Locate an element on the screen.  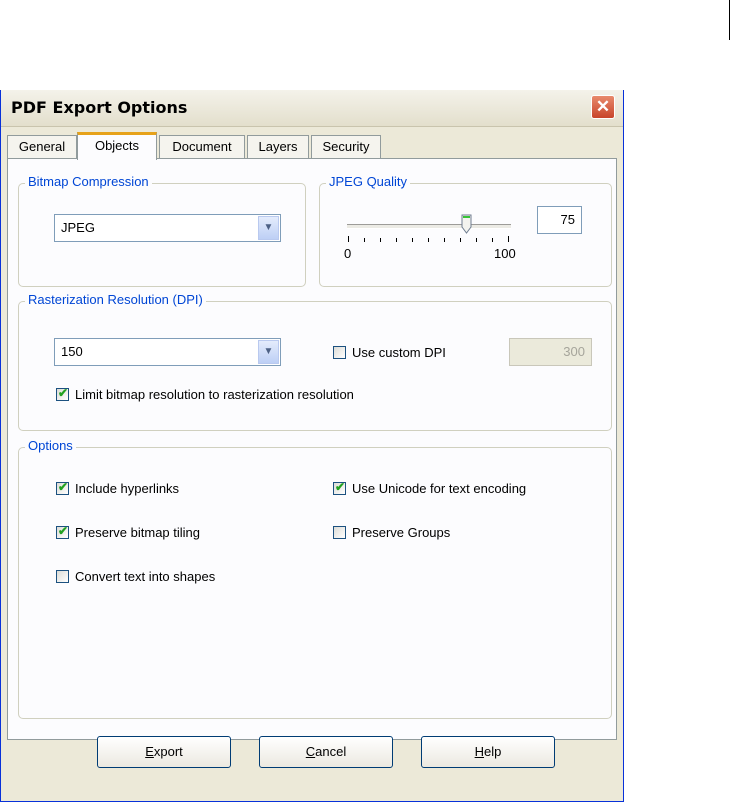
export-accel: E is located at coordinates (149, 751).